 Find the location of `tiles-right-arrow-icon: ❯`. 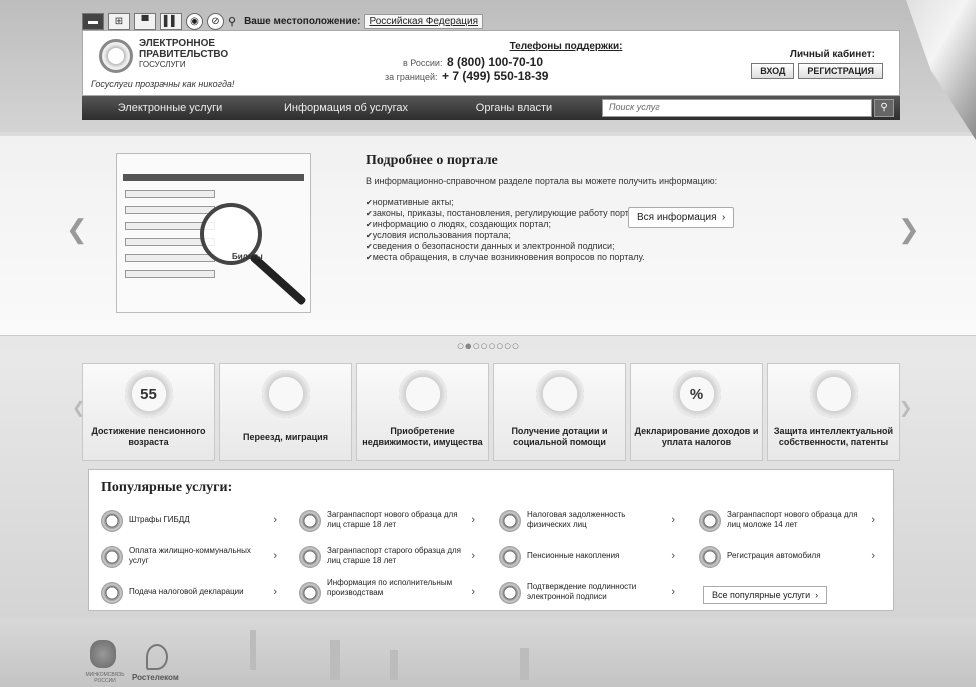

tiles-right-arrow-icon: ❯ is located at coordinates (905, 408).